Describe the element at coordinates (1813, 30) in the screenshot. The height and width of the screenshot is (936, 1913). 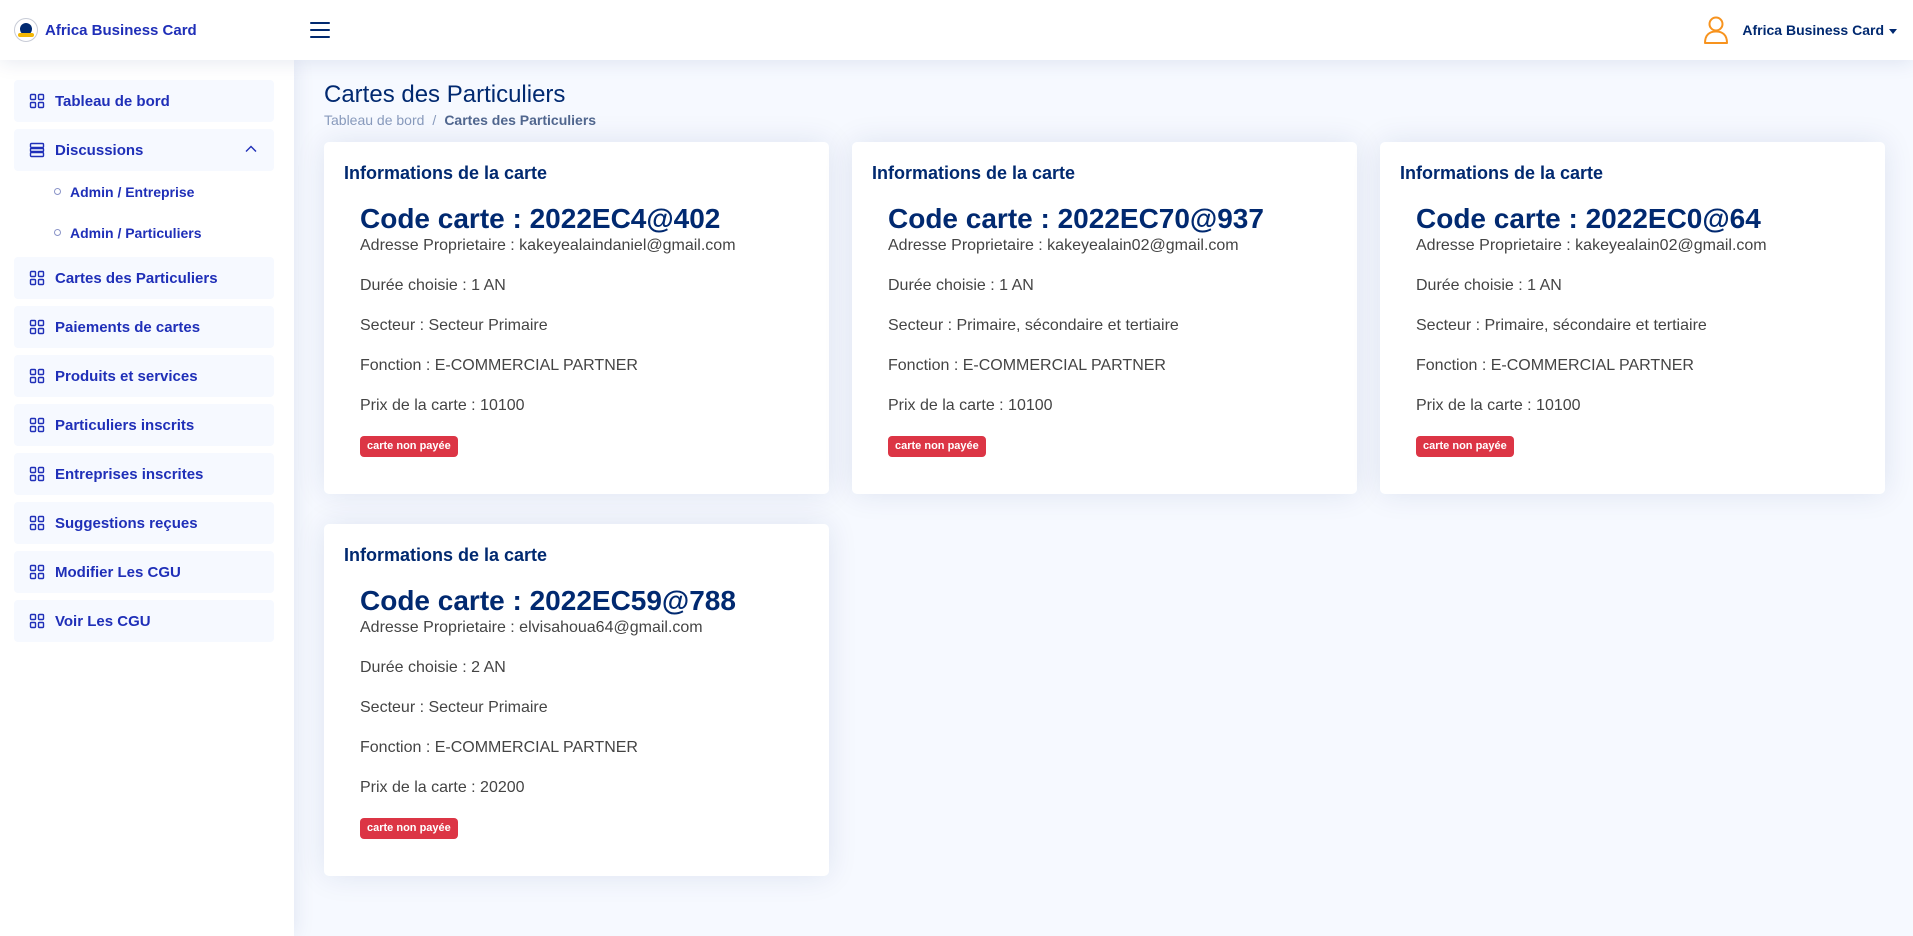
I see `profile-name: Africa Business Card` at that location.